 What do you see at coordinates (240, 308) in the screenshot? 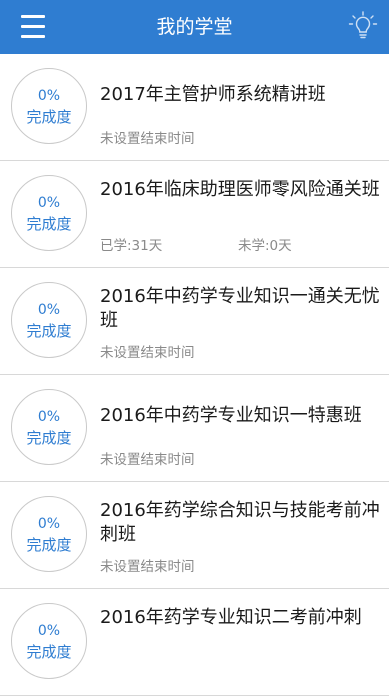
I see `course-title: 2016年中药学专业知识一通关无忧班` at bounding box center [240, 308].